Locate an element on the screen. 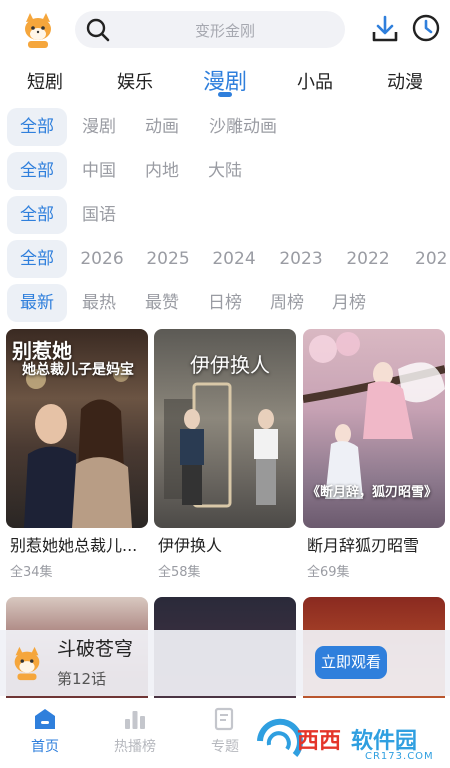 Image resolution: width=450 pixels, height=768 pixels. filter-chip: 2025 is located at coordinates (167, 259).